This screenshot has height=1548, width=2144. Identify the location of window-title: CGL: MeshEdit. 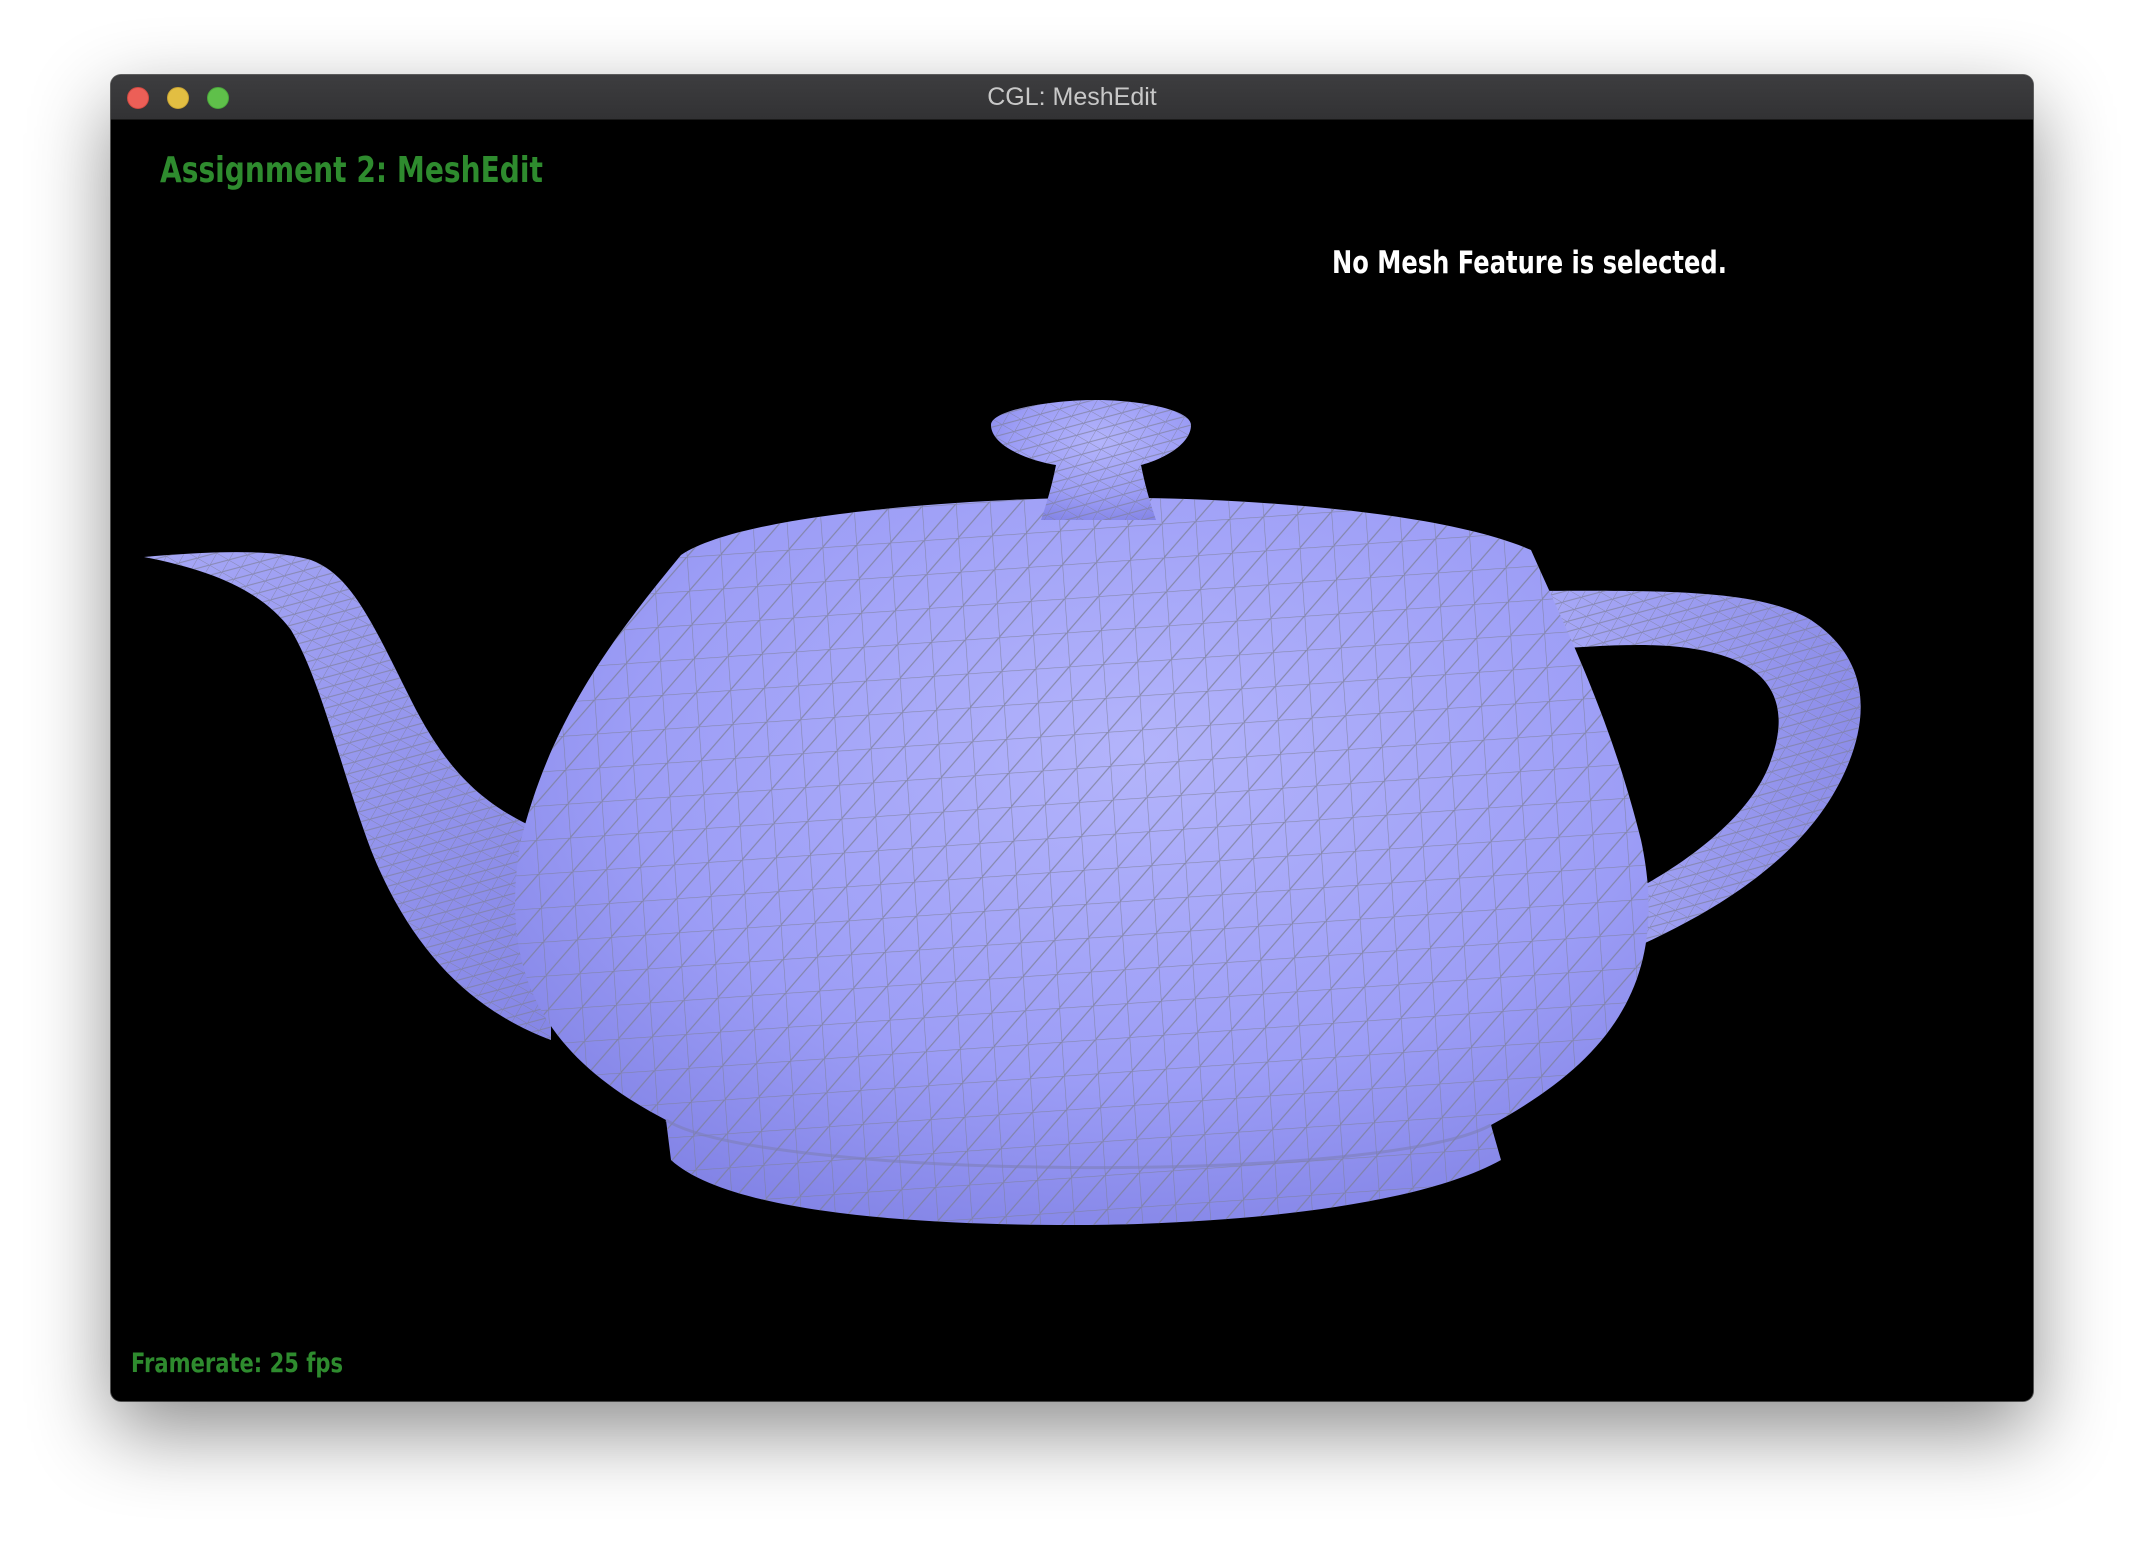
(1072, 97).